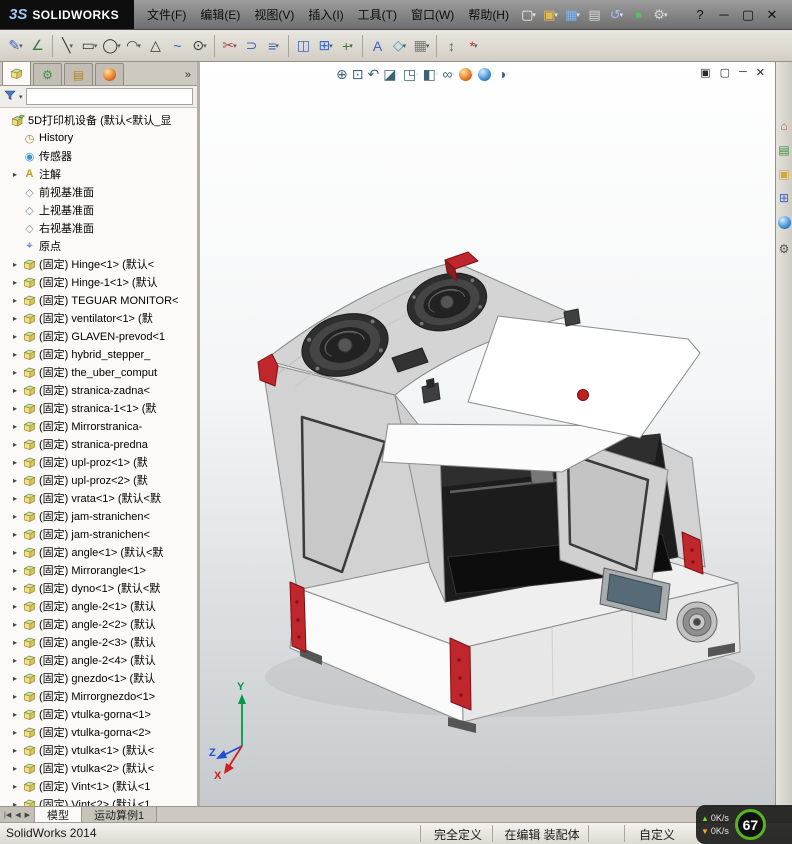 Image resolution: width=792 pixels, height=844 pixels. What do you see at coordinates (273, 46) in the screenshot?
I see `offset-entities-icon: ≡ ▾` at bounding box center [273, 46].